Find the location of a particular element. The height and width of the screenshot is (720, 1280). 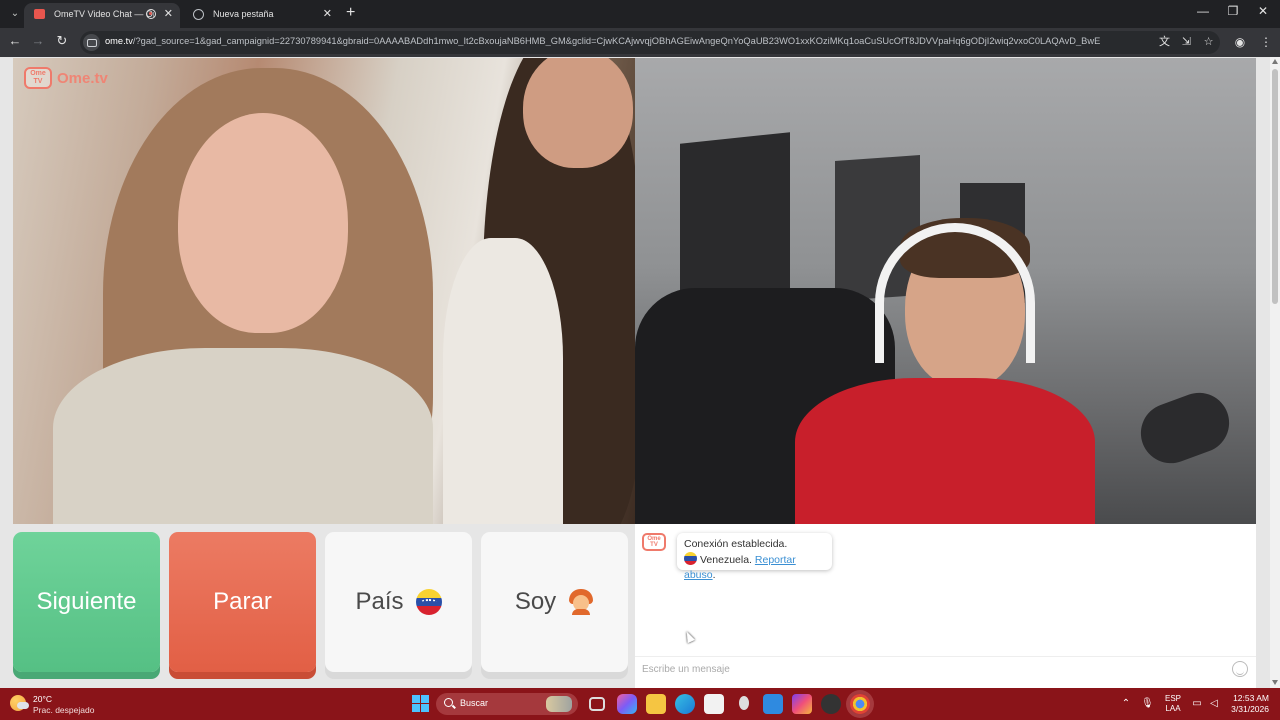

temperature: 20°C is located at coordinates (42, 699).